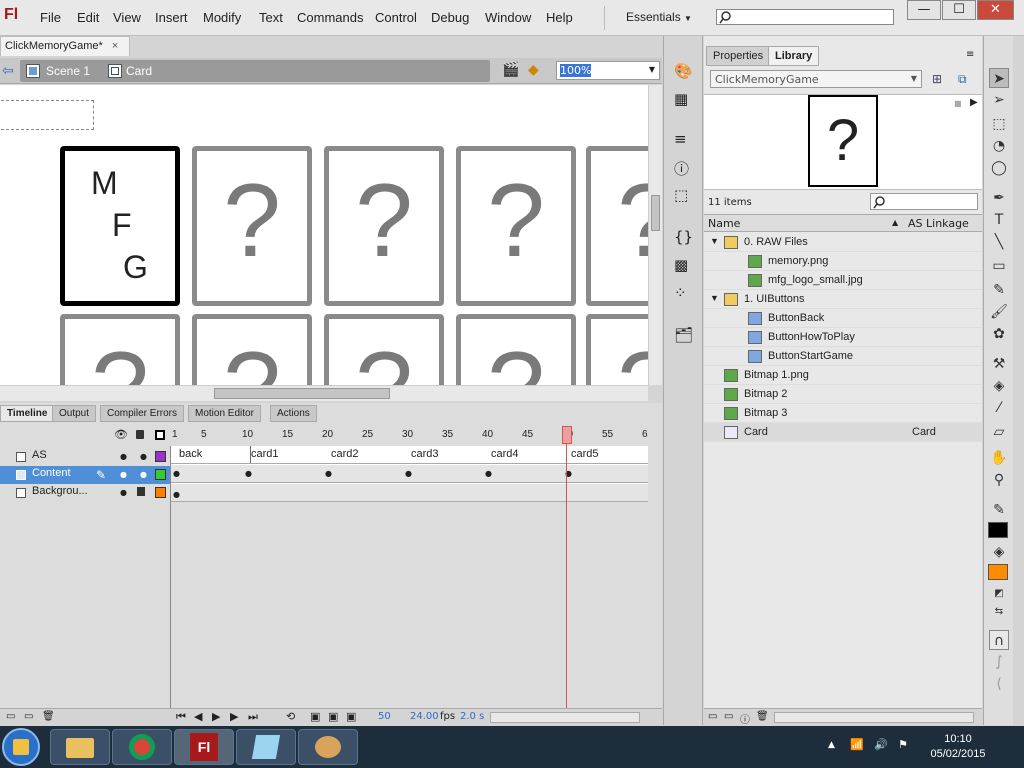 The width and height of the screenshot is (1024, 768). I want to click on tab-motion-editor: Motion Editor, so click(224, 413).